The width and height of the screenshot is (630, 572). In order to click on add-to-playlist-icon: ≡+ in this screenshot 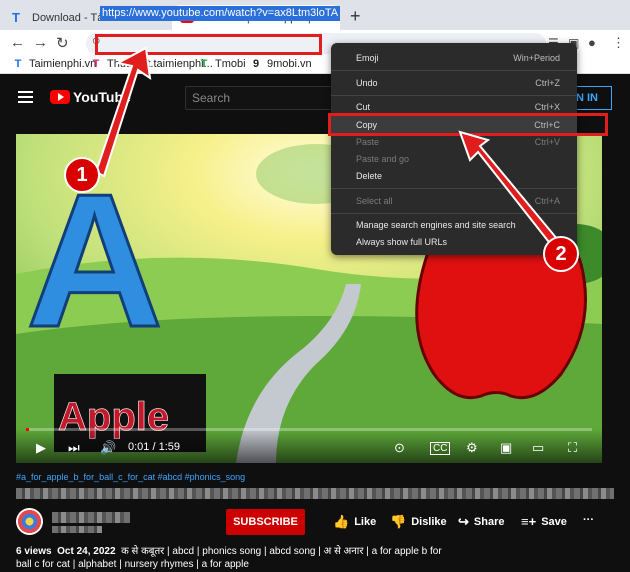, I will do `click(529, 521)`.